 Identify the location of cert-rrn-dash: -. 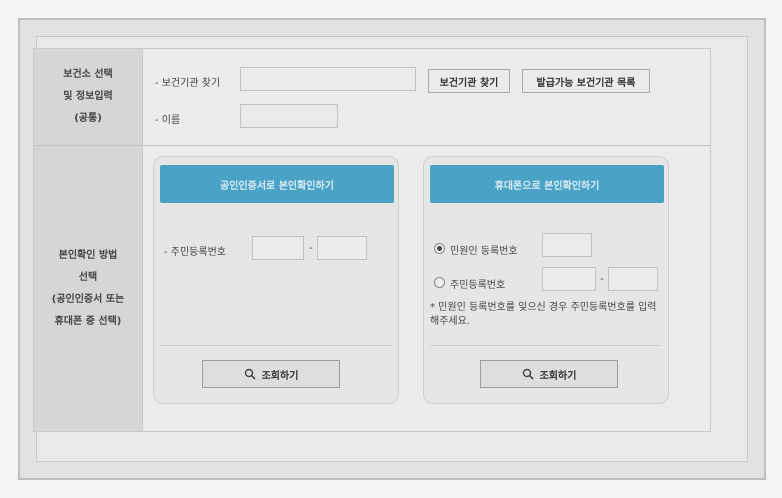
(311, 247).